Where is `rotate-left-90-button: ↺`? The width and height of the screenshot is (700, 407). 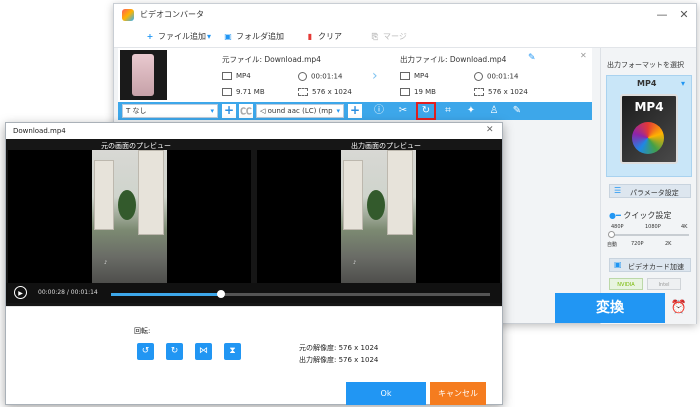 rotate-left-90-button: ↺ is located at coordinates (145, 351).